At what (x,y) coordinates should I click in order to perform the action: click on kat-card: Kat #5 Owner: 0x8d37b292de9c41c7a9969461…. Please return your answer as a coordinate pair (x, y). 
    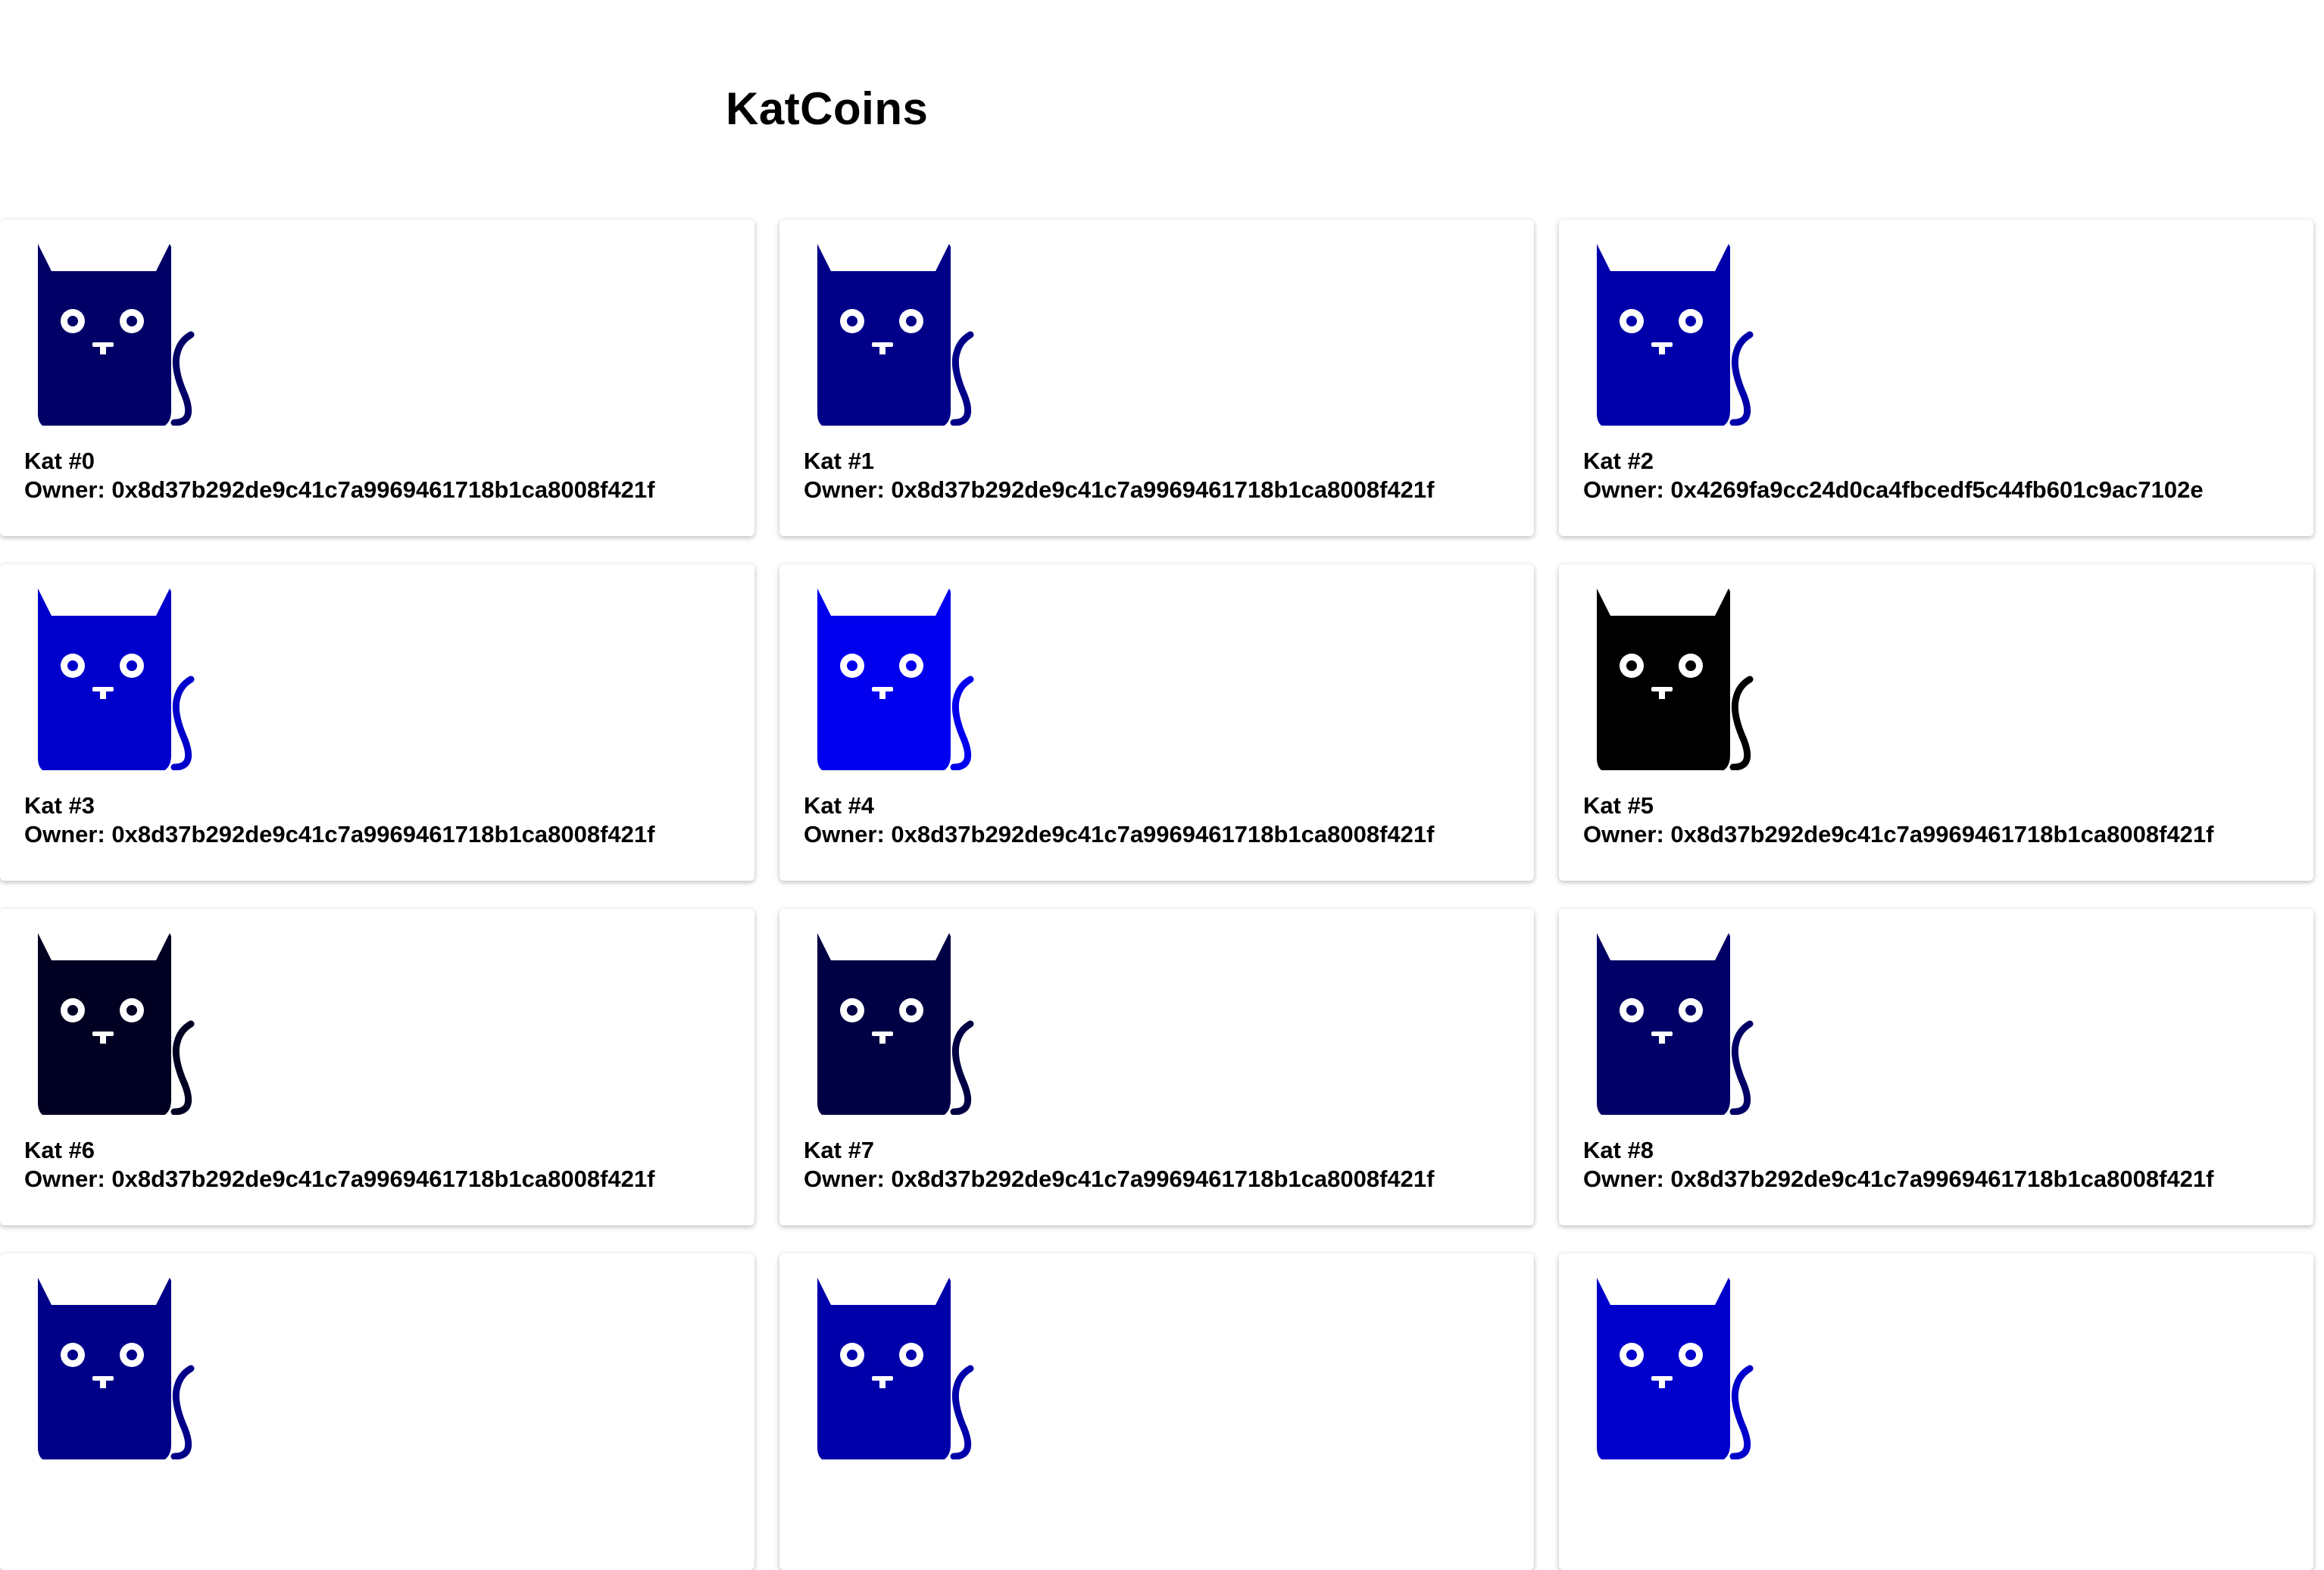
    Looking at the image, I should click on (1936, 723).